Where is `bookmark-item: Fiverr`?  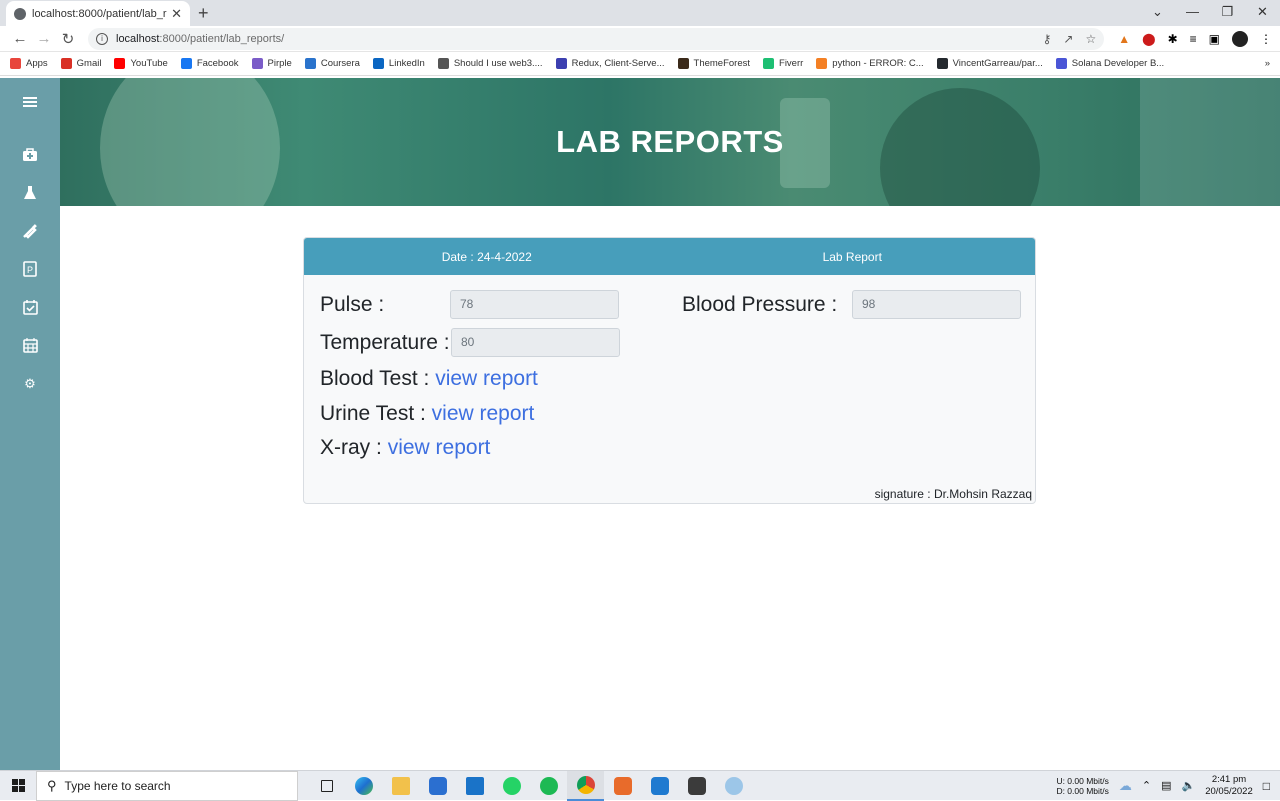
bookmark-item: Fiverr is located at coordinates (783, 63).